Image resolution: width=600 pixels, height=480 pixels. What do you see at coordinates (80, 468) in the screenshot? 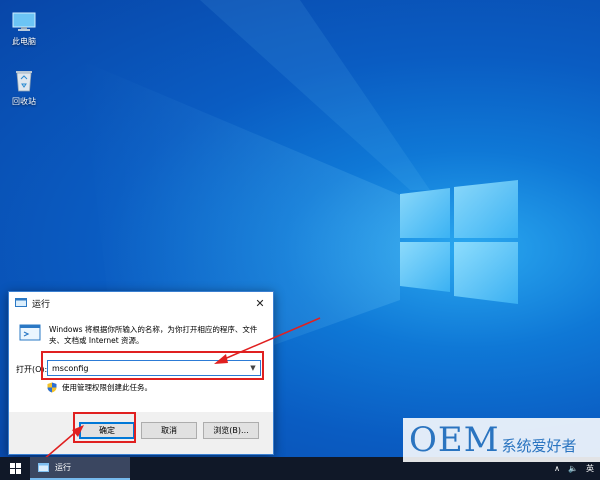
I see `taskbar-item-run: 运行` at bounding box center [80, 468].